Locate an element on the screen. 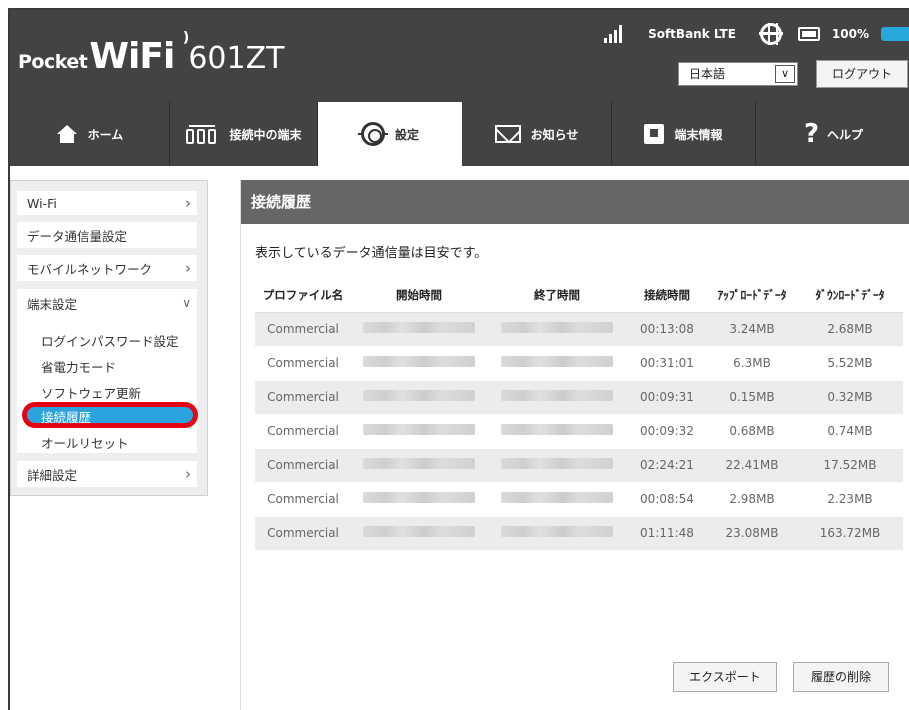 The width and height of the screenshot is (909, 710). sidebar-item-mobile-network: モバイルネットワーク › is located at coordinates (107, 268).